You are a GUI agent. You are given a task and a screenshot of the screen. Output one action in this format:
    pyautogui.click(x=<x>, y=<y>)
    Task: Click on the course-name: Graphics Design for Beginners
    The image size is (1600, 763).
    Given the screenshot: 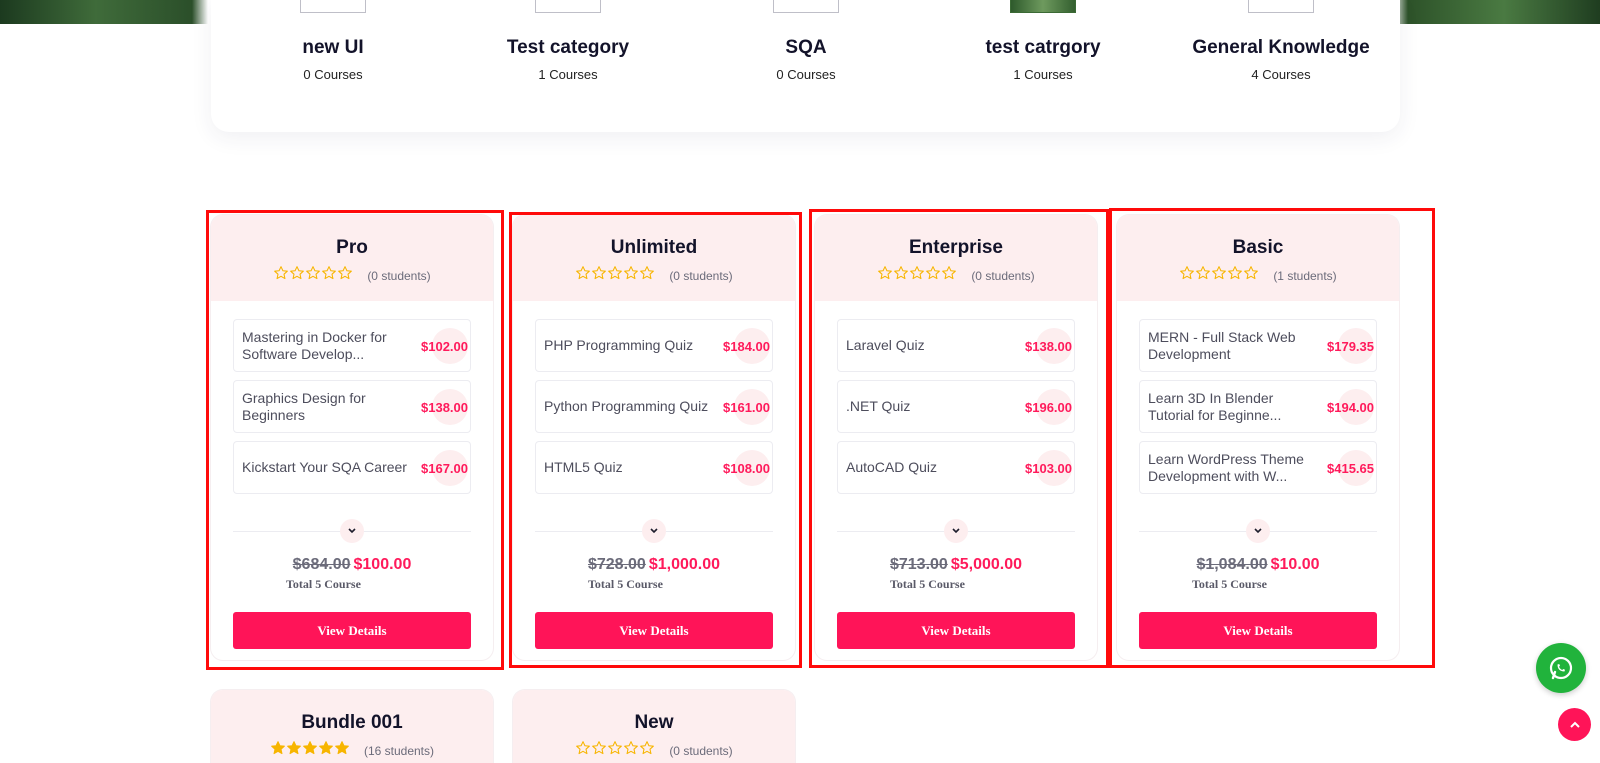 What is the action you would take?
    pyautogui.click(x=304, y=406)
    